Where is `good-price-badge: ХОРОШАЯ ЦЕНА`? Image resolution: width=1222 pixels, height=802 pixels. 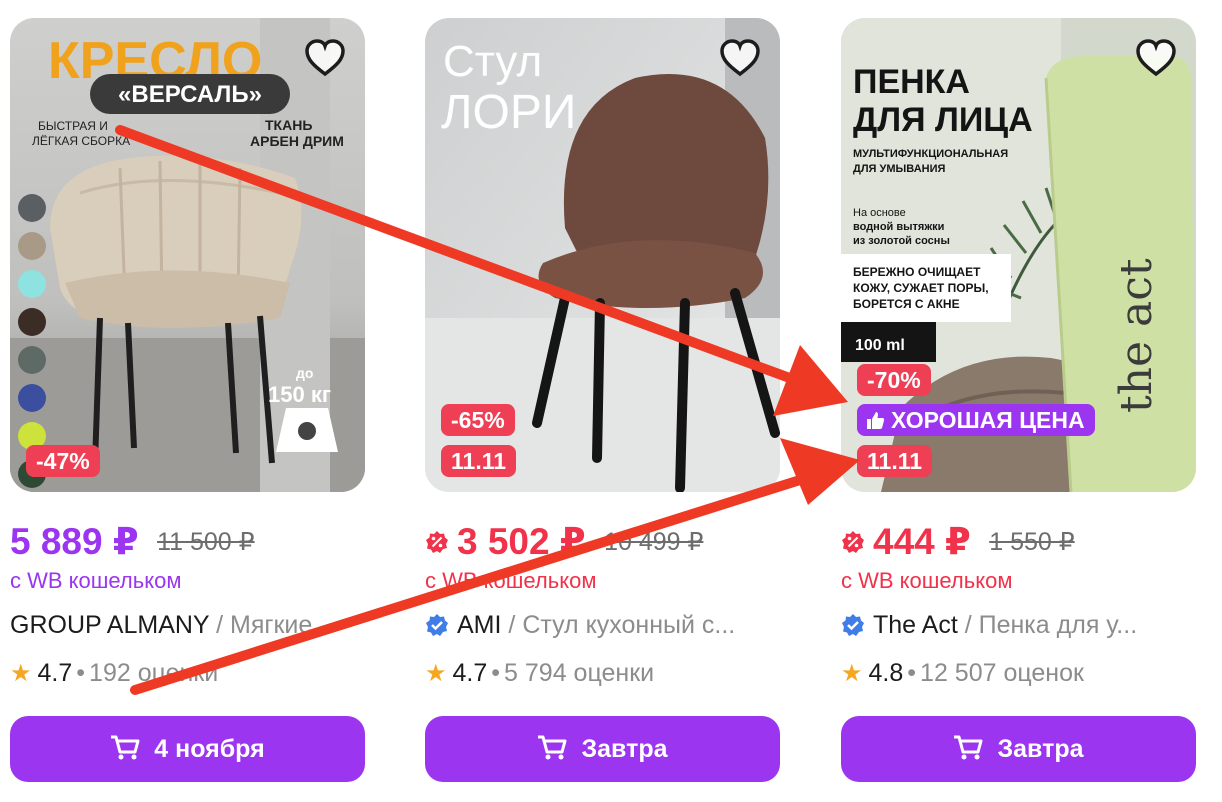
good-price-badge: ХОРОШАЯ ЦЕНА is located at coordinates (976, 420).